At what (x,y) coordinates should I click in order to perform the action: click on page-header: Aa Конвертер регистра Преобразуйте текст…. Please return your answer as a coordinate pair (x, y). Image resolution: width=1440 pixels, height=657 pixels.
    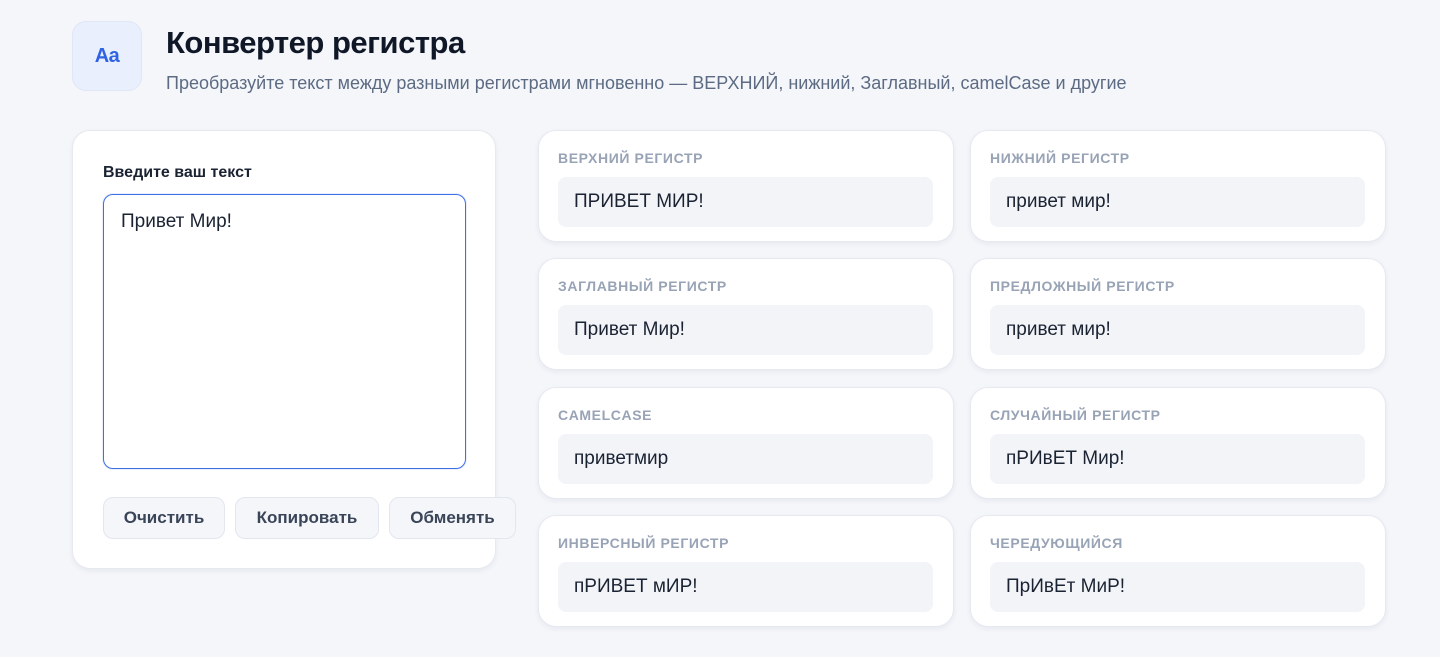
    Looking at the image, I should click on (599, 57).